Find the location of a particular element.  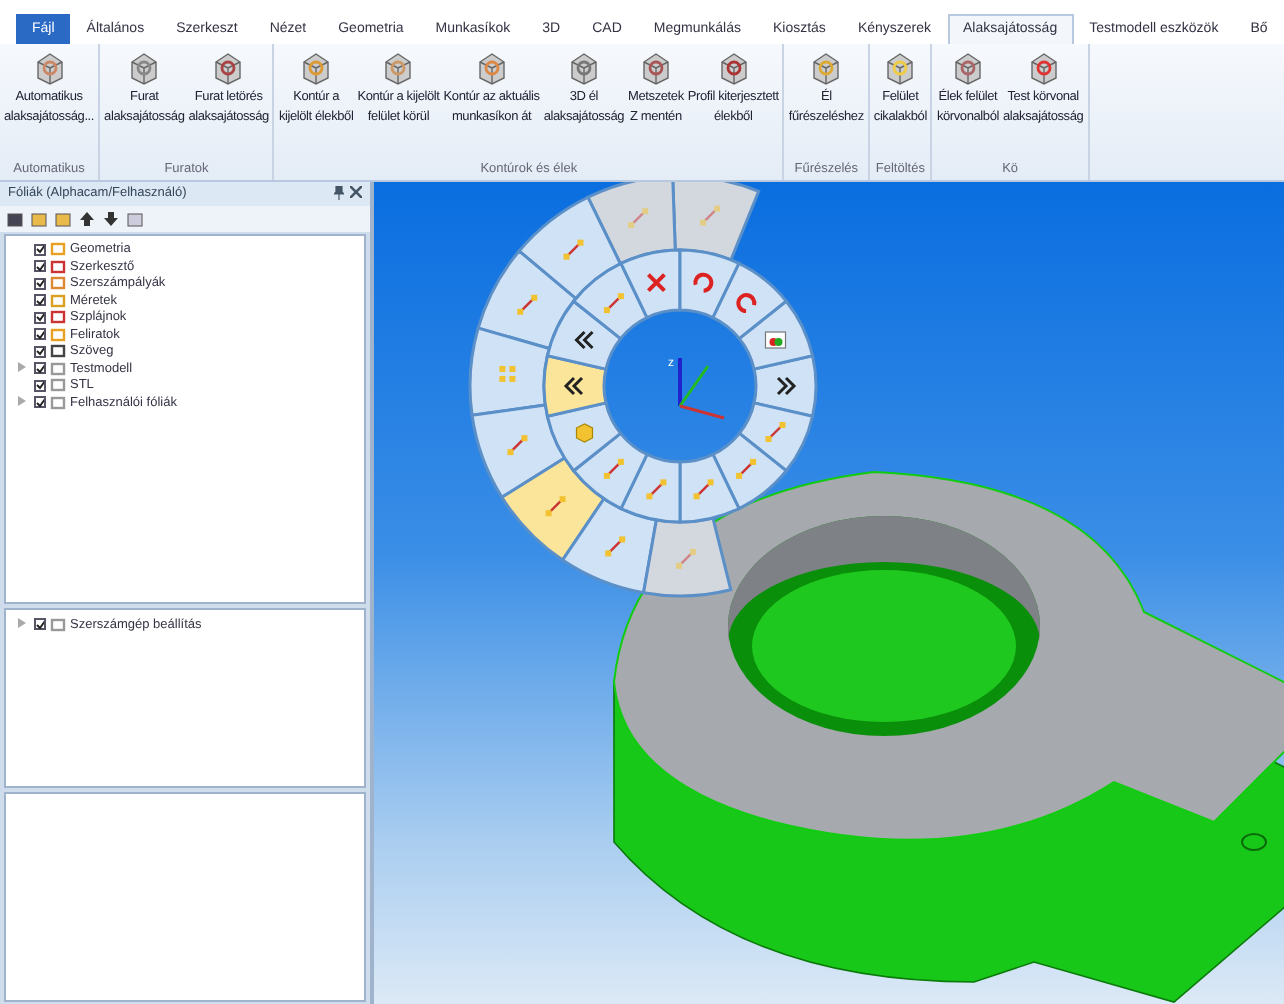

undo-icon is located at coordinates (703, 282).